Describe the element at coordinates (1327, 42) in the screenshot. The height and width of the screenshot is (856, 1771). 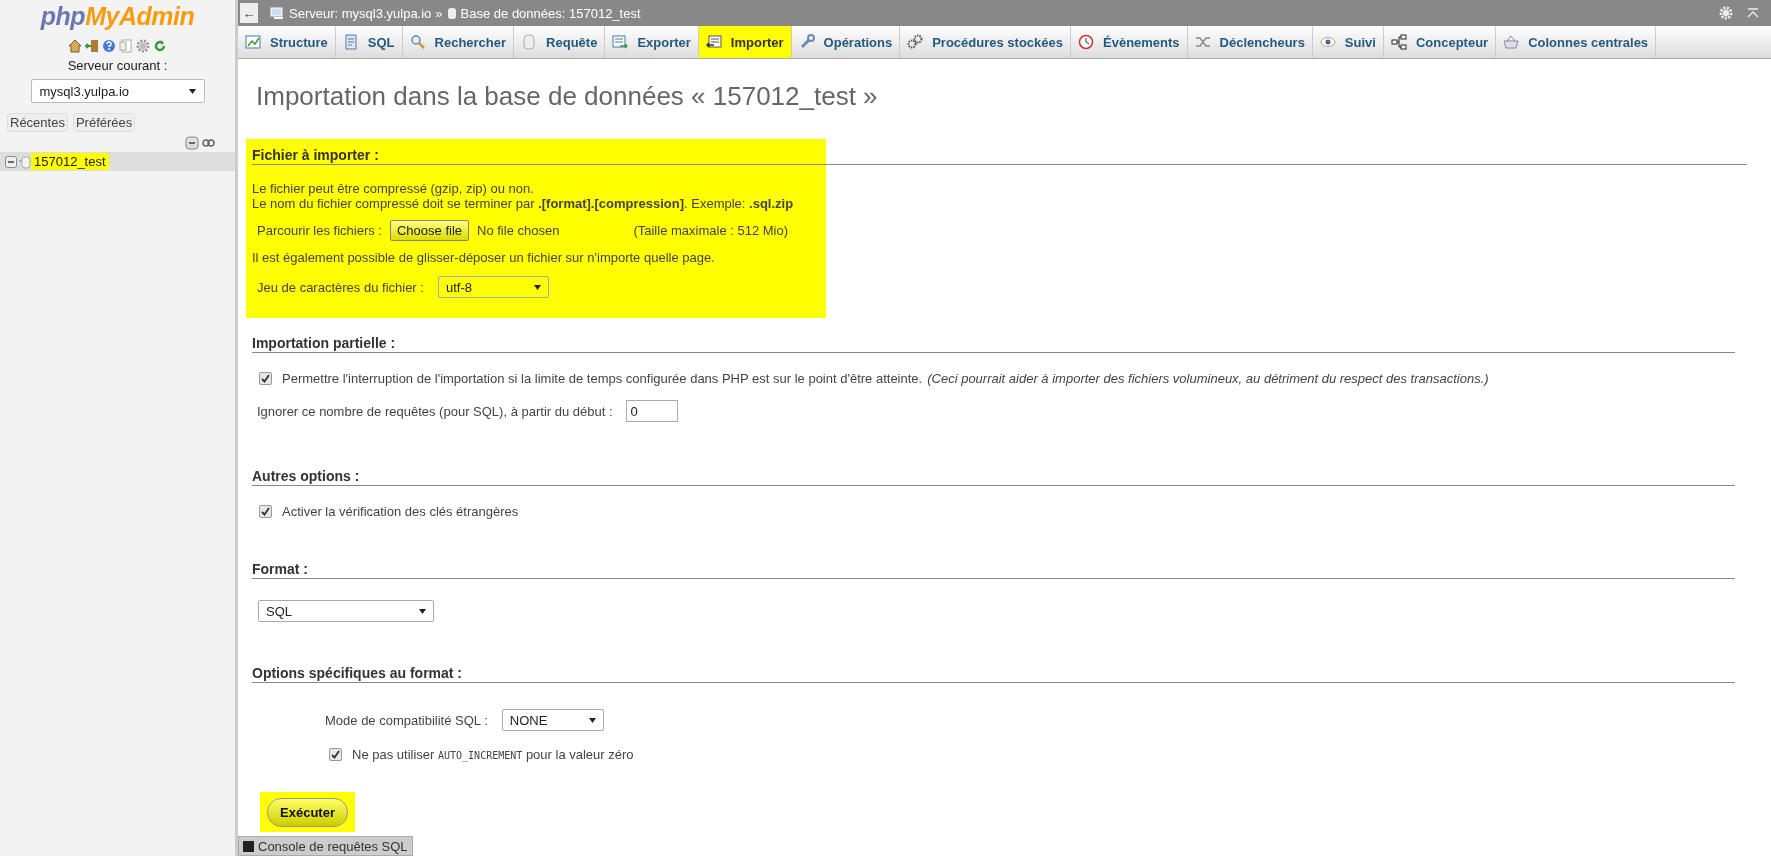
I see `eye-icon` at that location.